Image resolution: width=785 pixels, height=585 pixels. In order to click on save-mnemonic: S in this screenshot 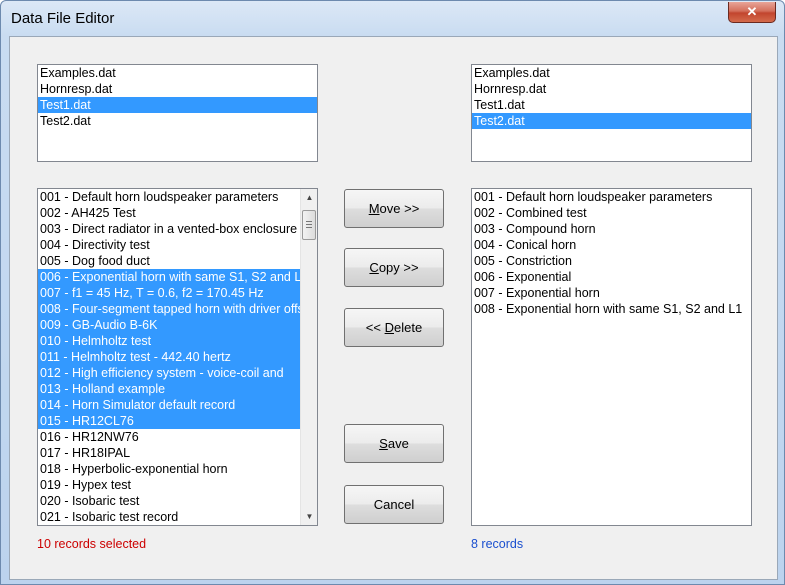, I will do `click(383, 443)`.